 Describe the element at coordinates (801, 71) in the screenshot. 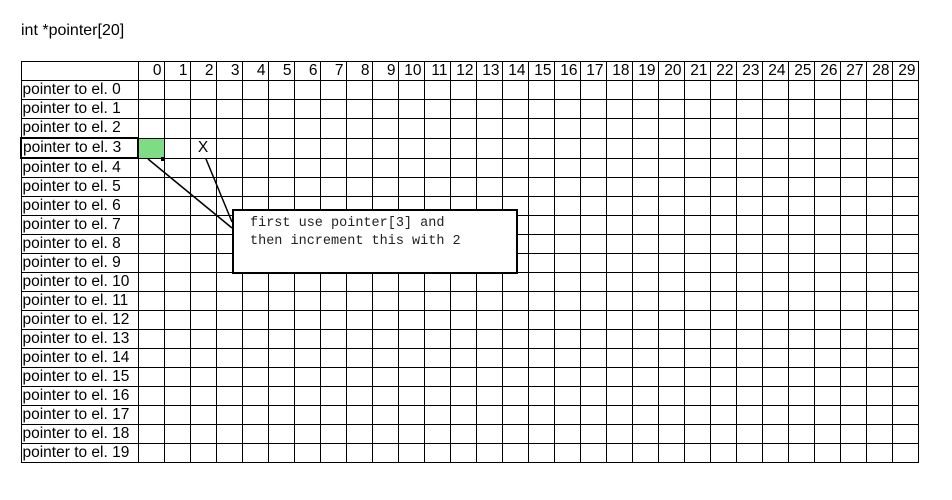

I see `column-header: 25` at that location.